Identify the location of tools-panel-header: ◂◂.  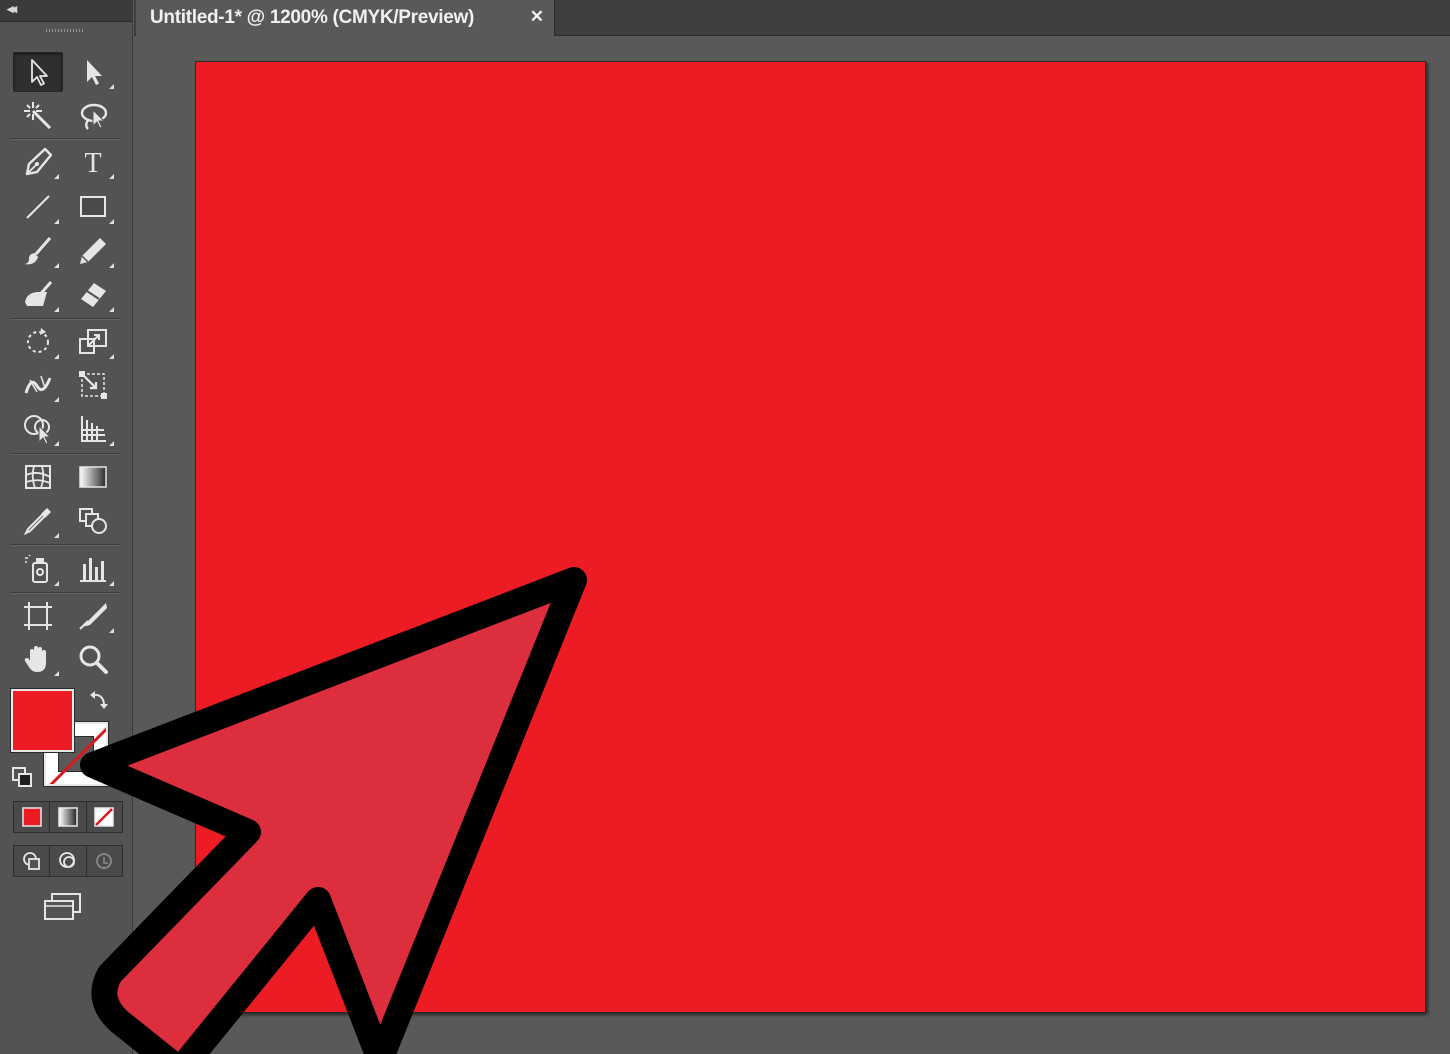
(66, 11).